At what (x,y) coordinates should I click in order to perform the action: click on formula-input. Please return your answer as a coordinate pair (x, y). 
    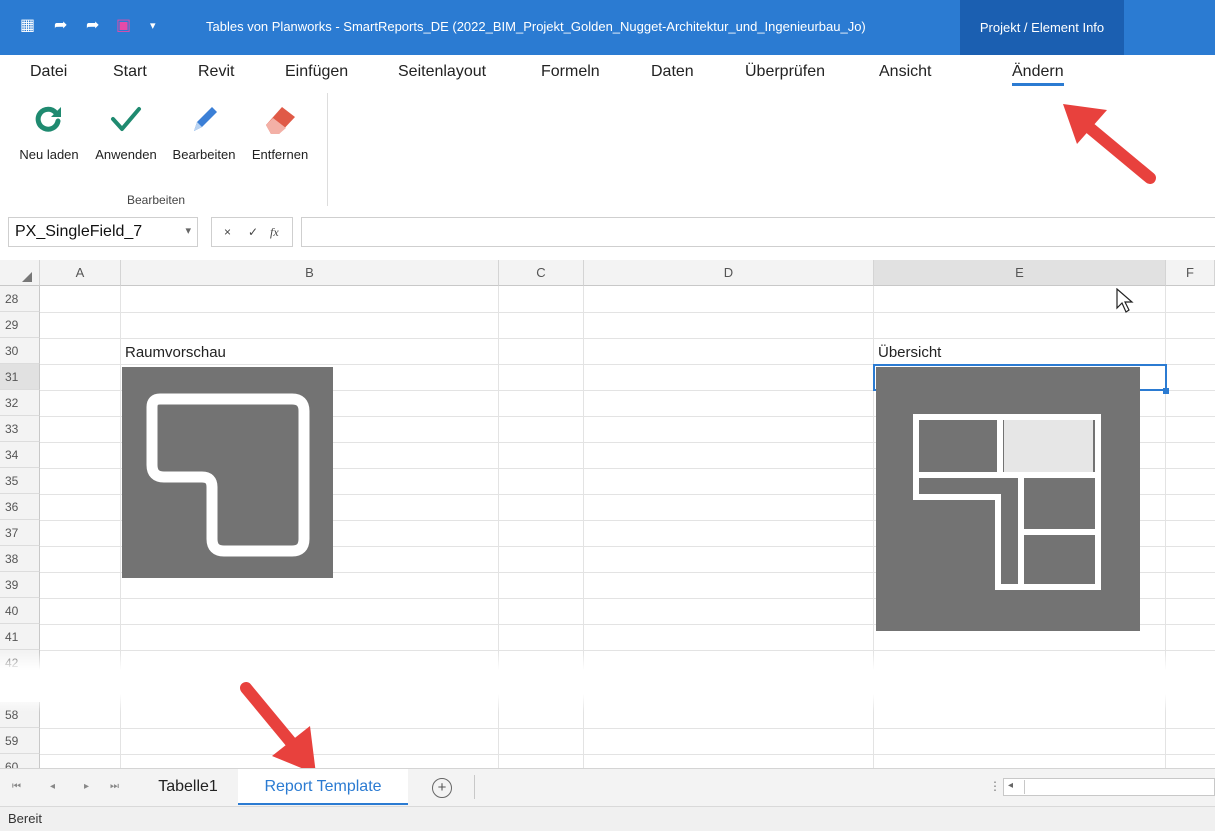
    Looking at the image, I should click on (758, 232).